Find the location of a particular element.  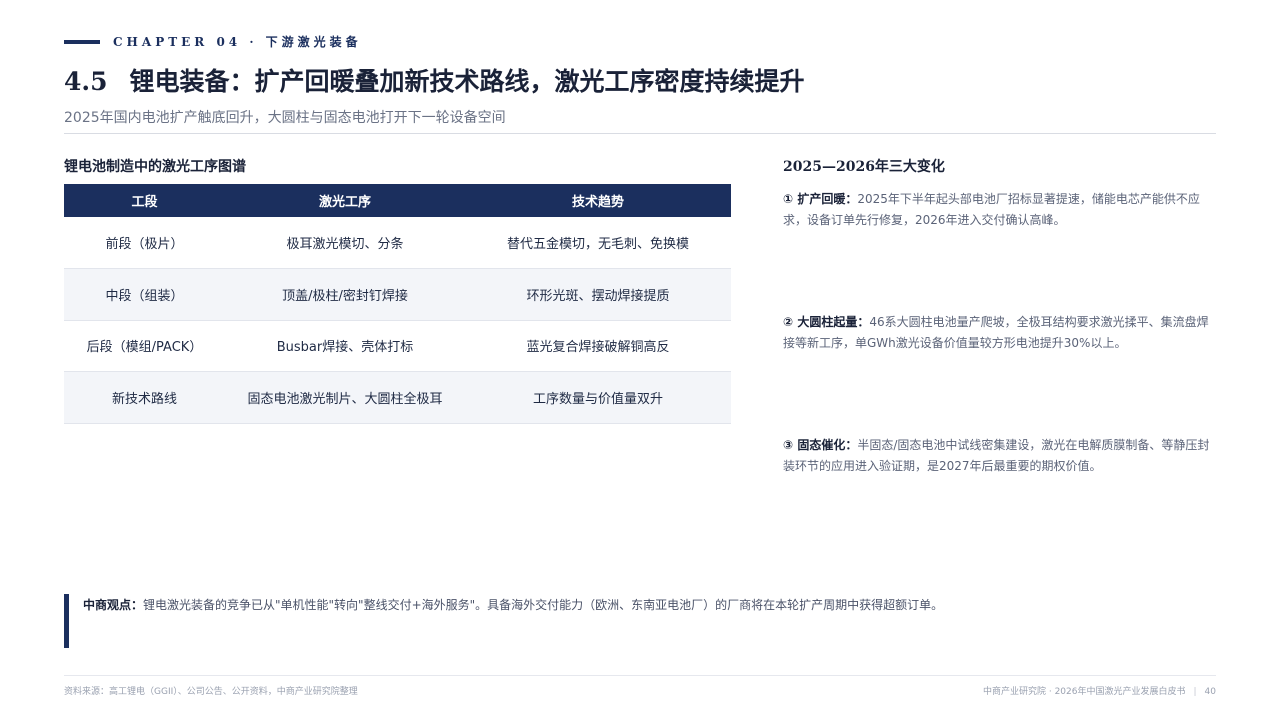

cell-process: 顶盖/极柱/密封钉焊接 is located at coordinates (345, 294).